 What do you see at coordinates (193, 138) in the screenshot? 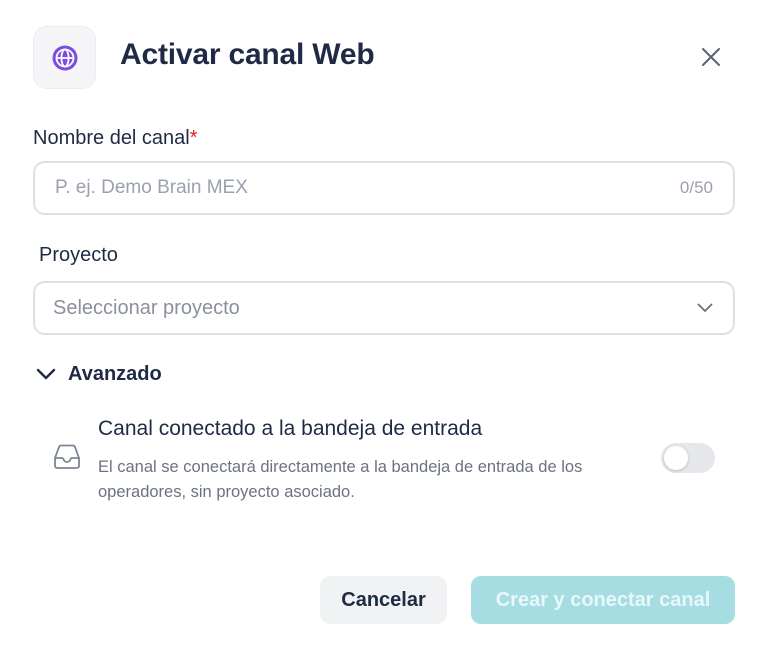
I see `required-mark: *` at bounding box center [193, 138].